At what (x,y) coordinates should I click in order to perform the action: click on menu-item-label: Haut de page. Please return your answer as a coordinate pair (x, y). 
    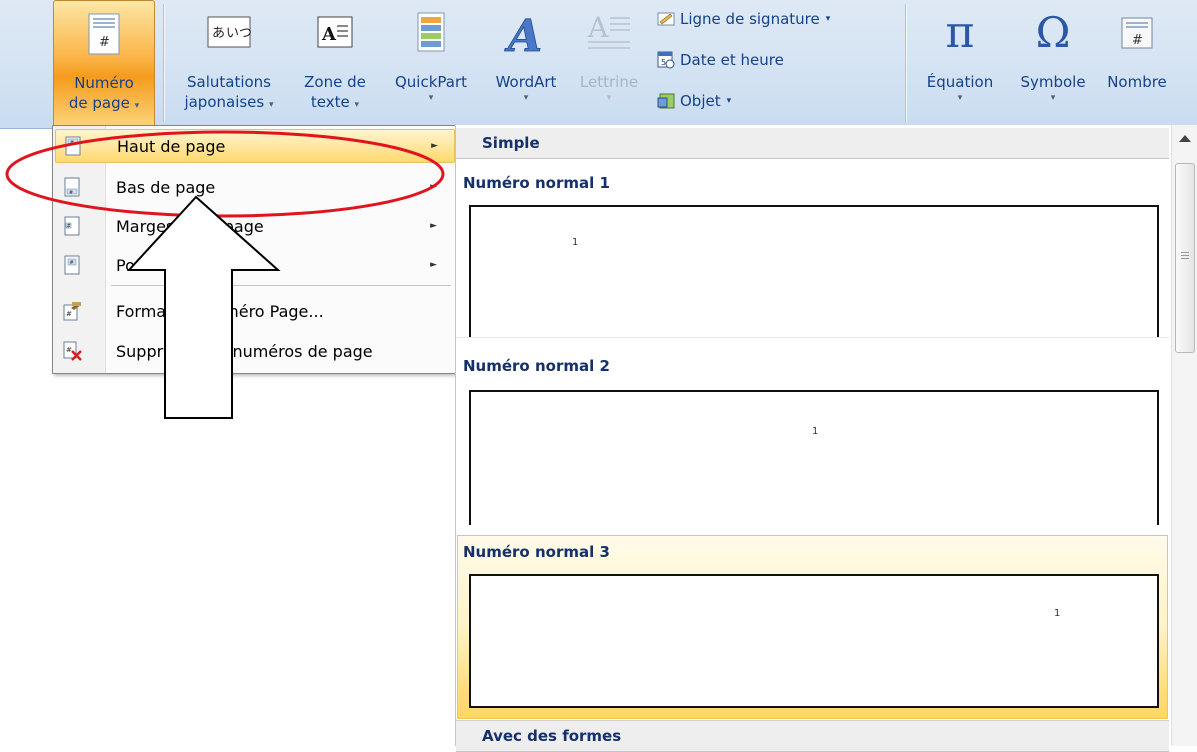
    Looking at the image, I should click on (171, 146).